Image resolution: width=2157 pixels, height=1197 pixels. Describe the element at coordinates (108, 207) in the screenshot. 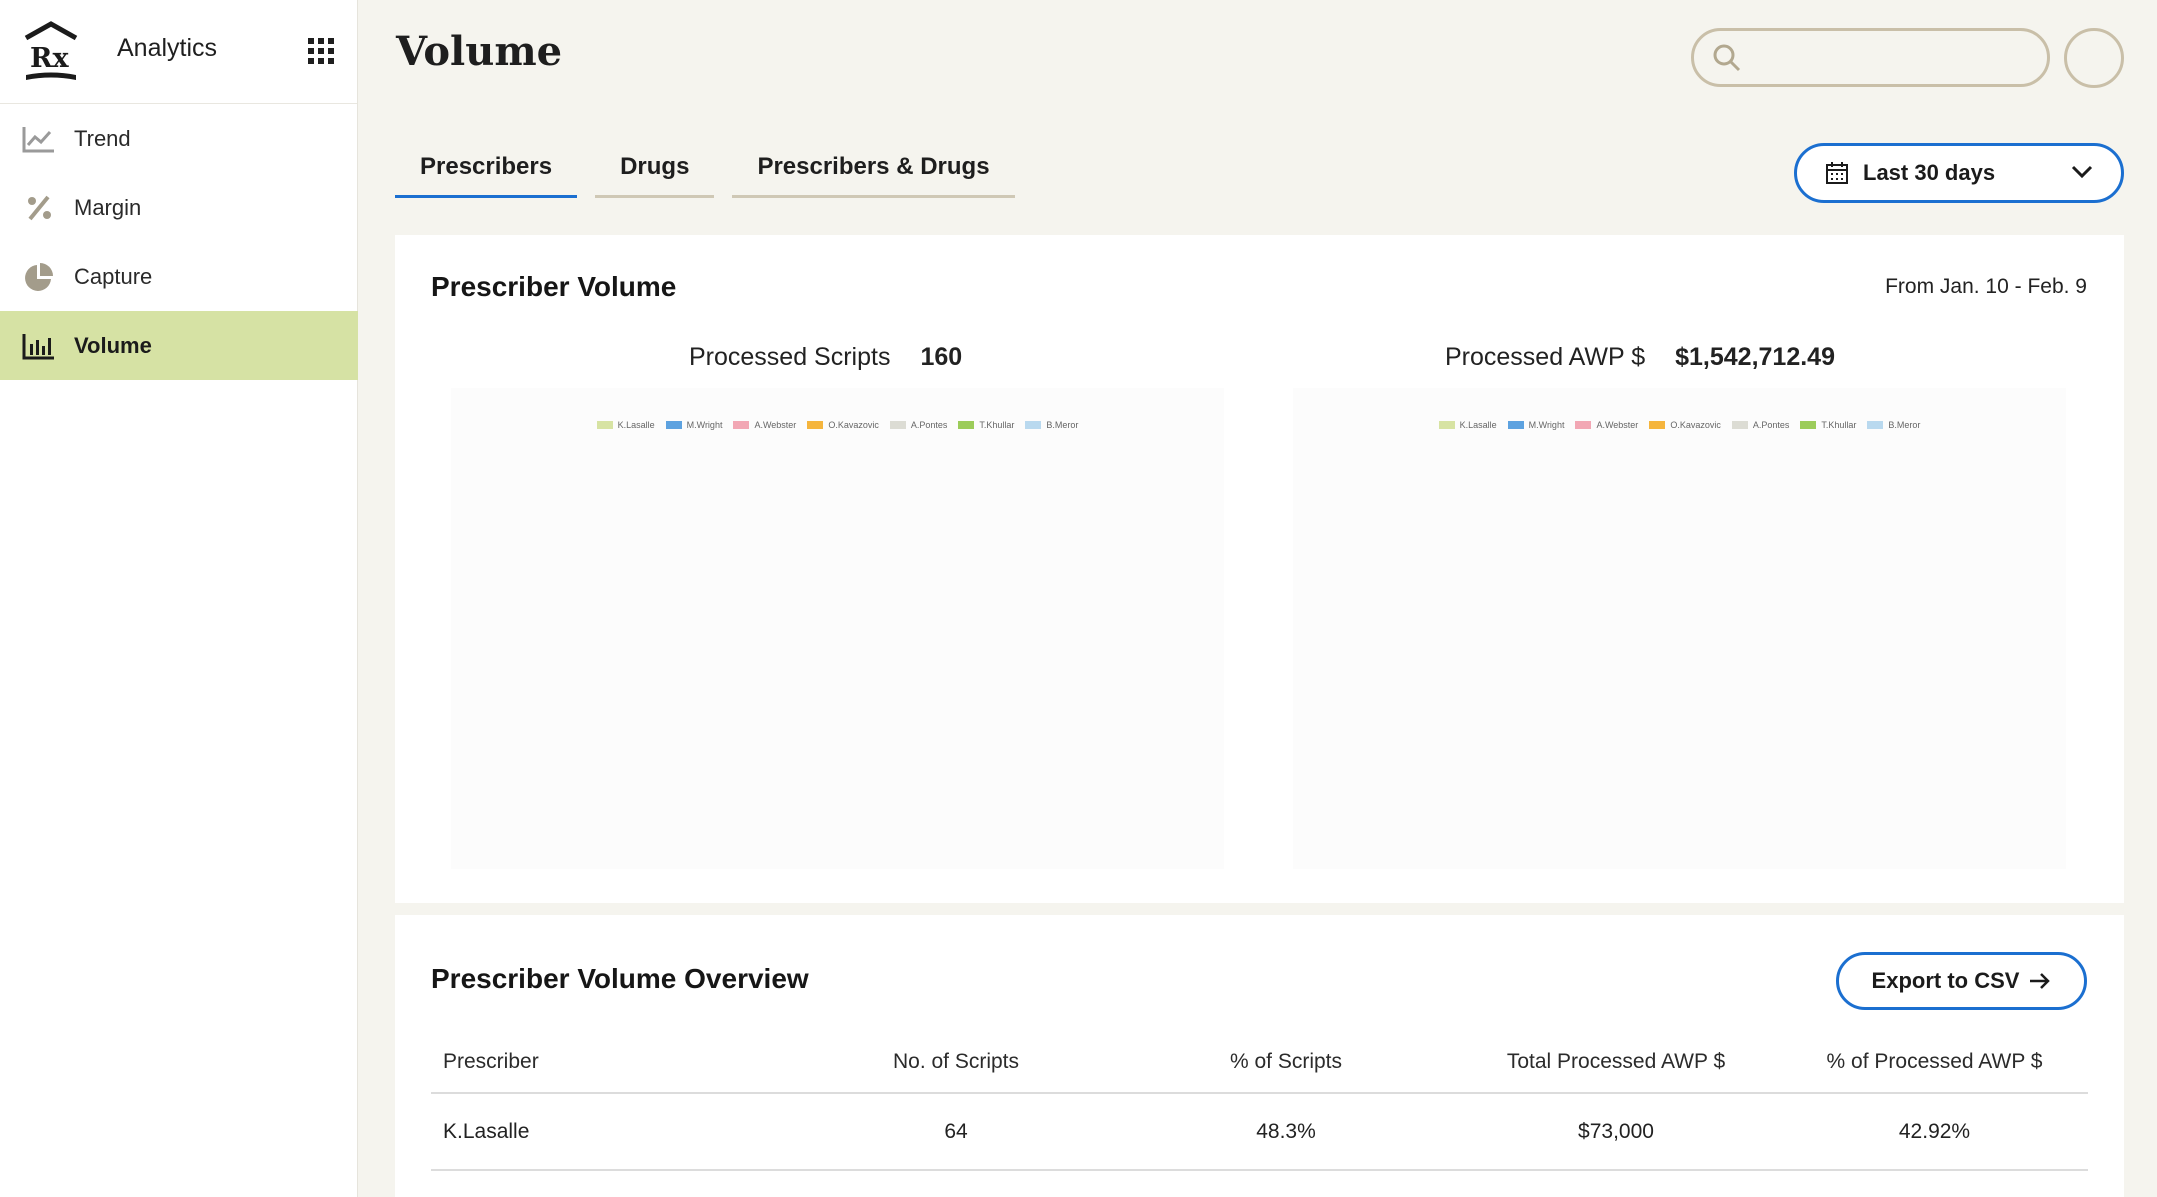

I see `sidebar-item-label: Margin` at that location.